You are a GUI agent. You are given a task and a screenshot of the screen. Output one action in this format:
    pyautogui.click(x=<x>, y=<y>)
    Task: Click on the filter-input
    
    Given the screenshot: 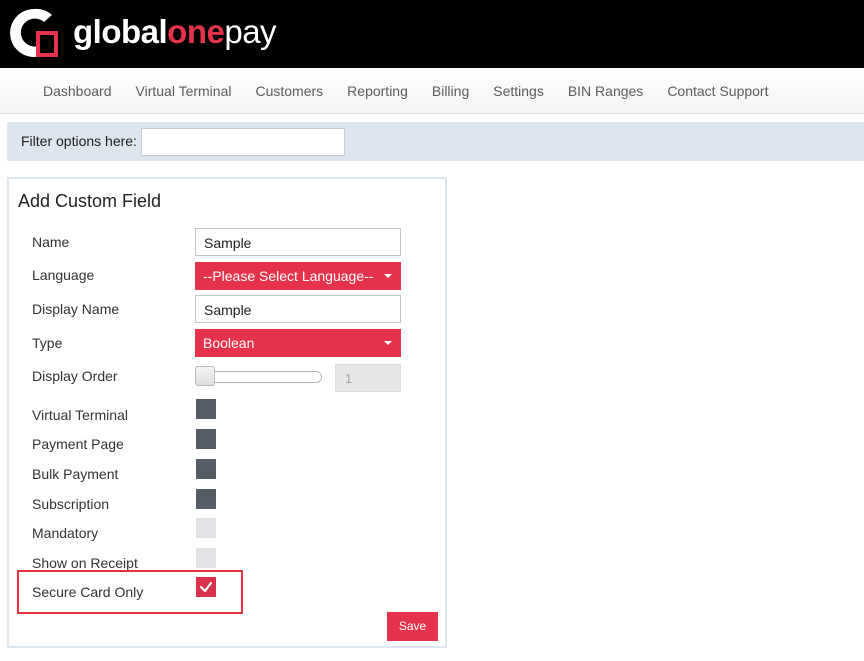 What is the action you would take?
    pyautogui.click(x=243, y=142)
    